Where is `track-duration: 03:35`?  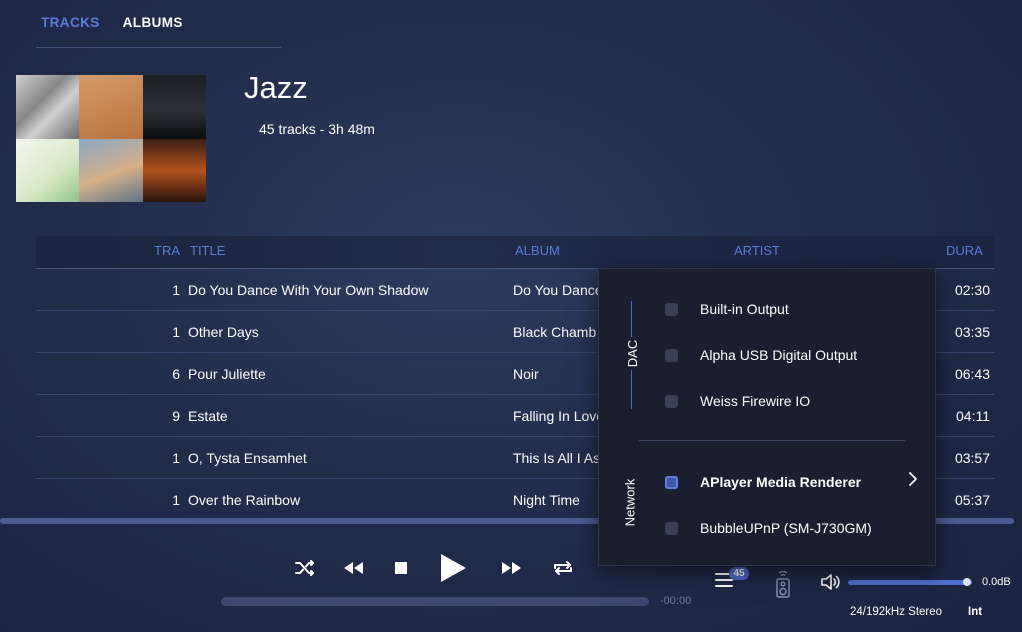 track-duration: 03:35 is located at coordinates (972, 332).